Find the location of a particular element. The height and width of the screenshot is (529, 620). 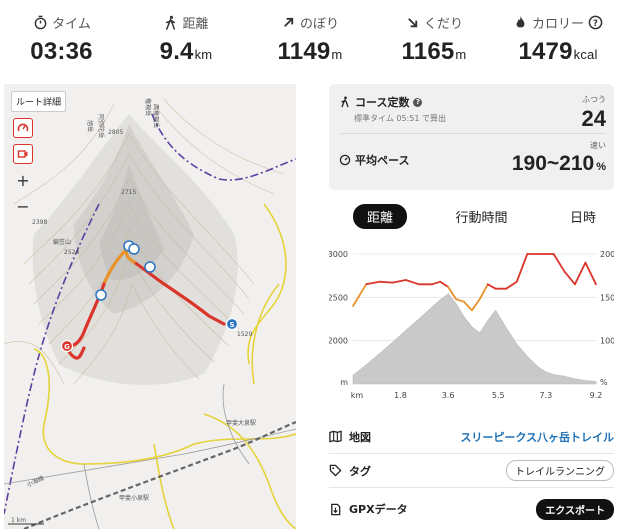

y-tick-label-left: 3000 is located at coordinates (338, 254).